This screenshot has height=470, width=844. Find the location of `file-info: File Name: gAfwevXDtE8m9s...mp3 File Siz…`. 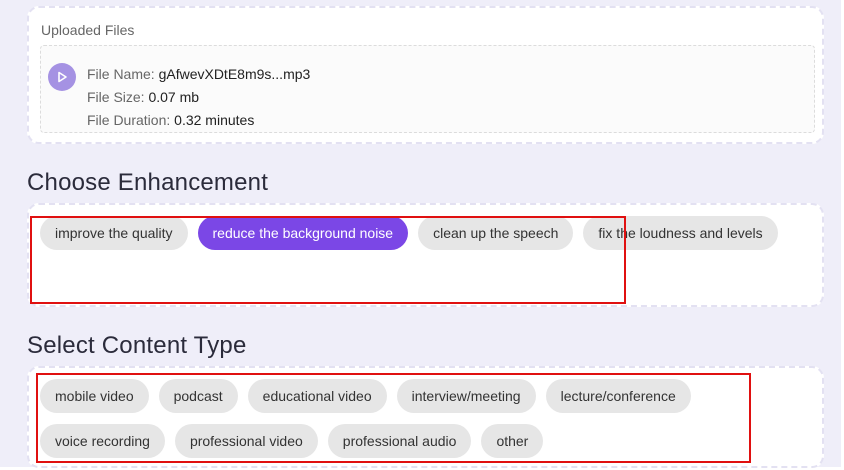

file-info: File Name: gAfwevXDtE8m9s...mp3 File Siz… is located at coordinates (198, 97).